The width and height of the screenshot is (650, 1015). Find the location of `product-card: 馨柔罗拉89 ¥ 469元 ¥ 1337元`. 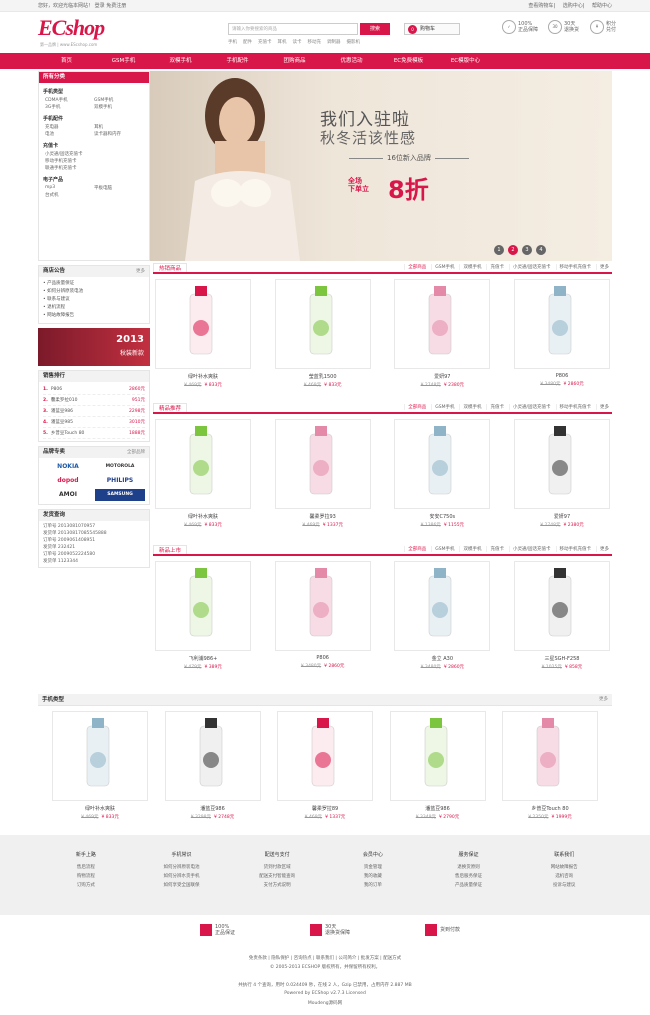

product-card: 馨柔罗拉89 ¥ 469元 ¥ 1337元 is located at coordinates (325, 765).